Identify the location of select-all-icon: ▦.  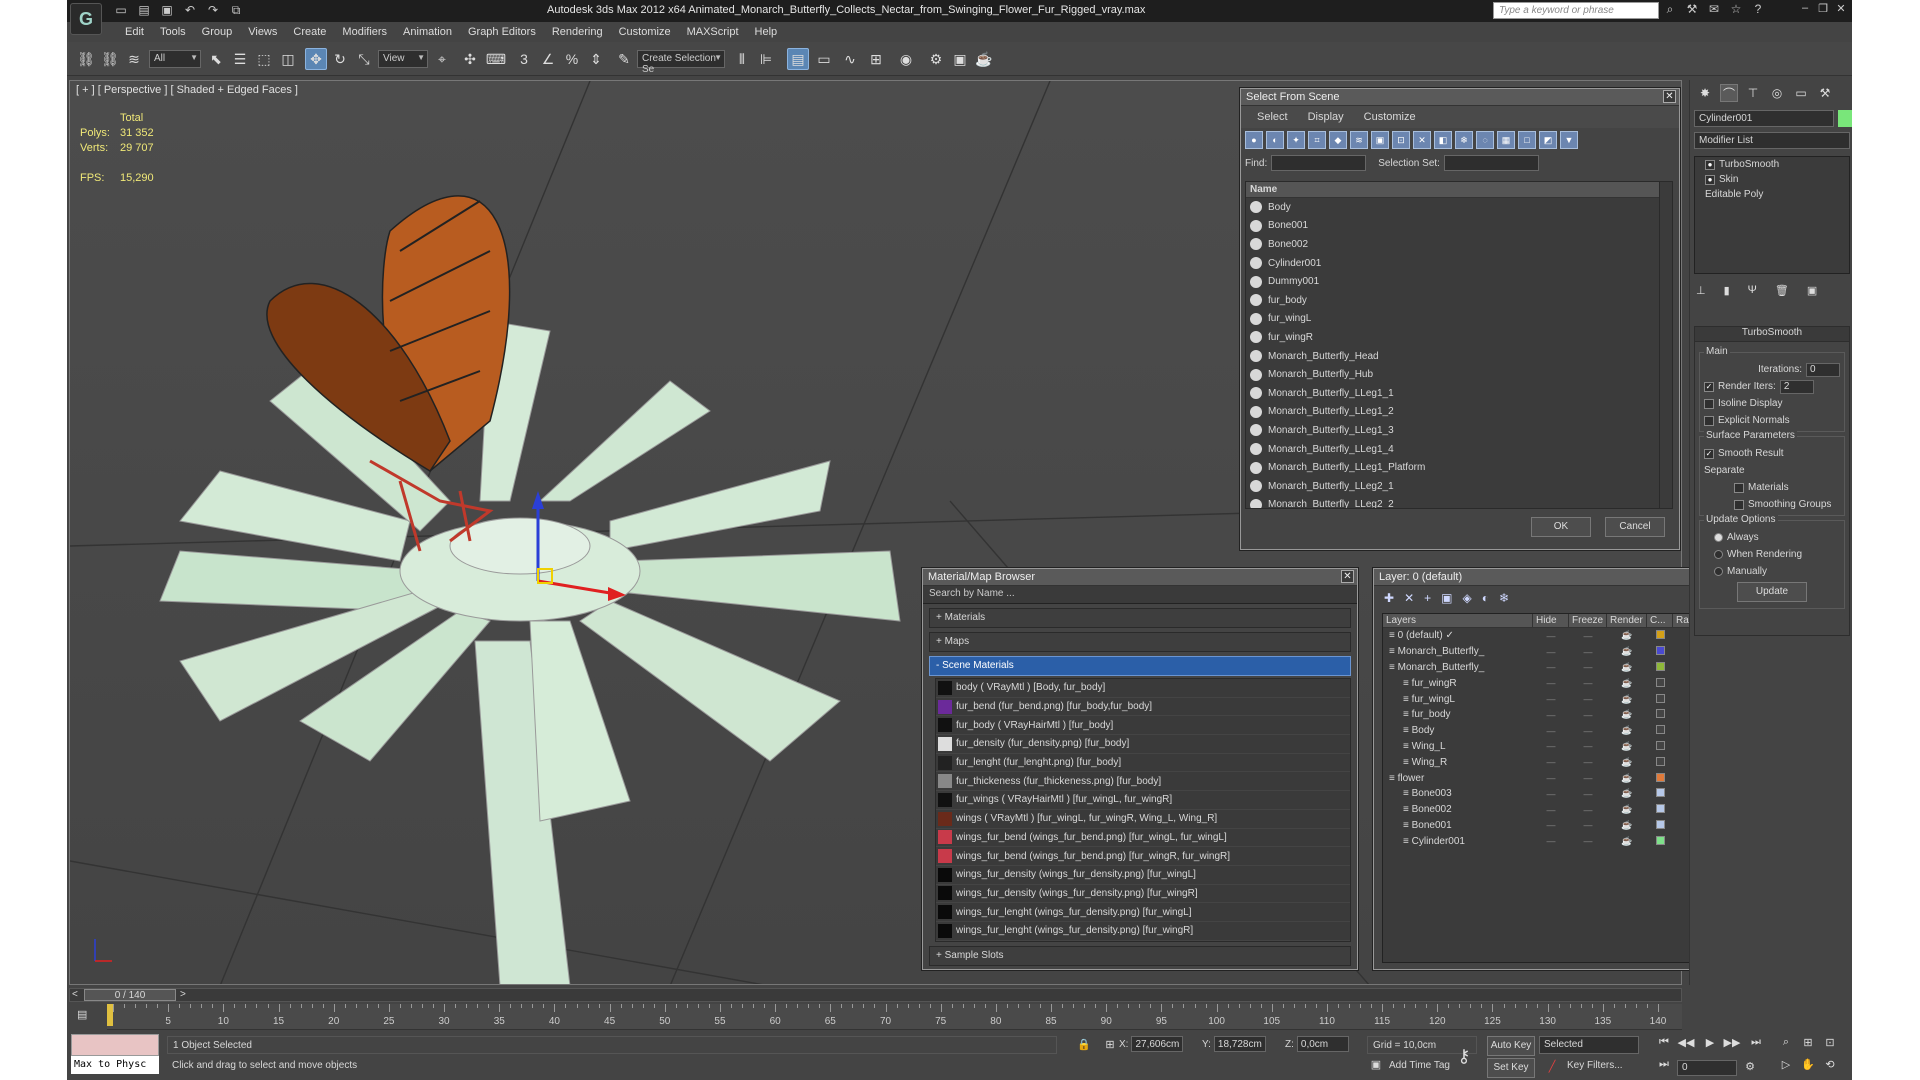
(1506, 140).